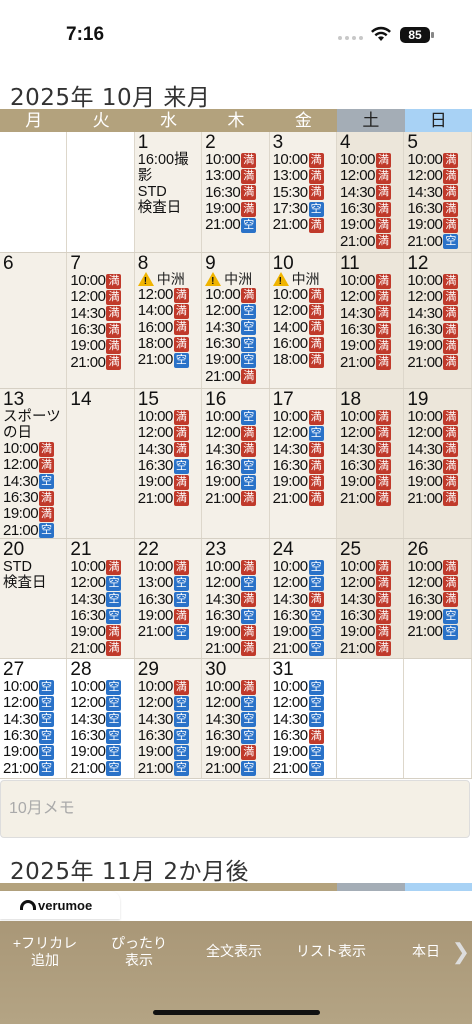 The width and height of the screenshot is (472, 1024). Describe the element at coordinates (303, 598) in the screenshot. I see `calendar-day-cell: 24 10:00 空 12:00 空 14:30 満 16:30 空 19:00 空 21:00 空` at that location.